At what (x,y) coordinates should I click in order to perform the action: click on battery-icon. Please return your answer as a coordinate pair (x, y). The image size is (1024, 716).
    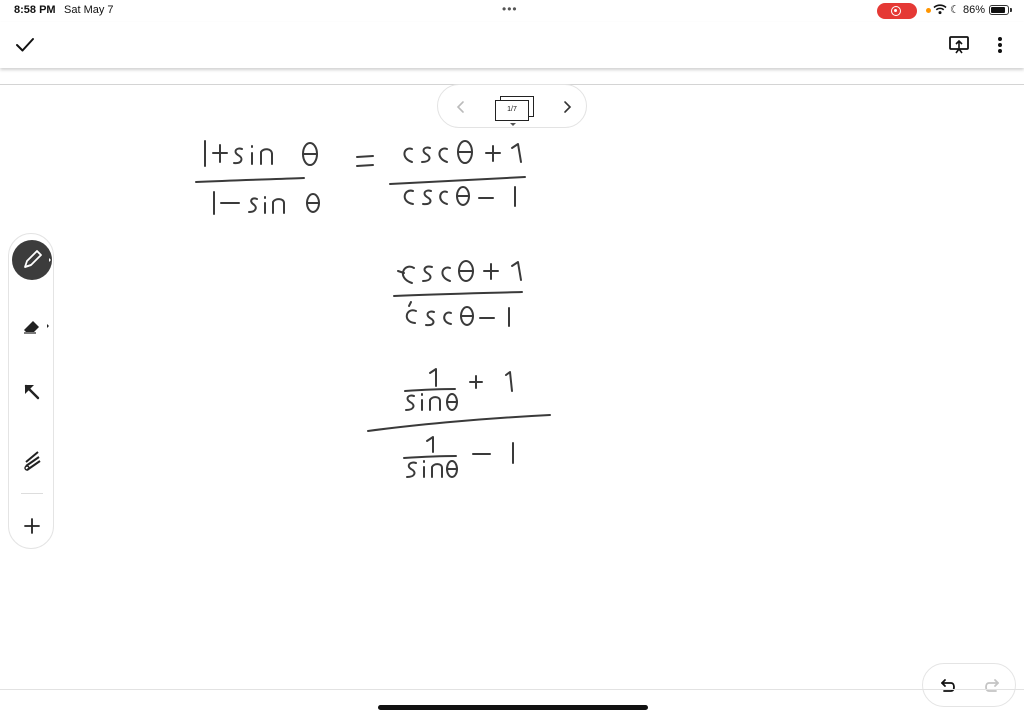
    Looking at the image, I should click on (999, 10).